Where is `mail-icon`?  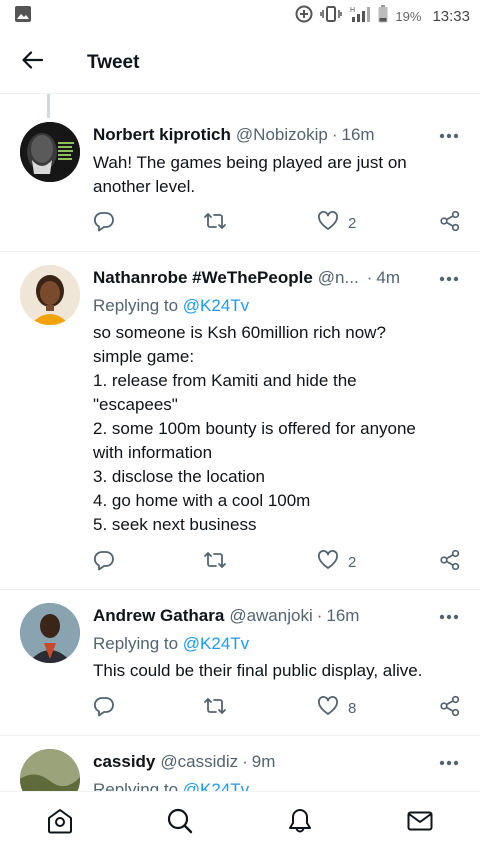 mail-icon is located at coordinates (420, 823).